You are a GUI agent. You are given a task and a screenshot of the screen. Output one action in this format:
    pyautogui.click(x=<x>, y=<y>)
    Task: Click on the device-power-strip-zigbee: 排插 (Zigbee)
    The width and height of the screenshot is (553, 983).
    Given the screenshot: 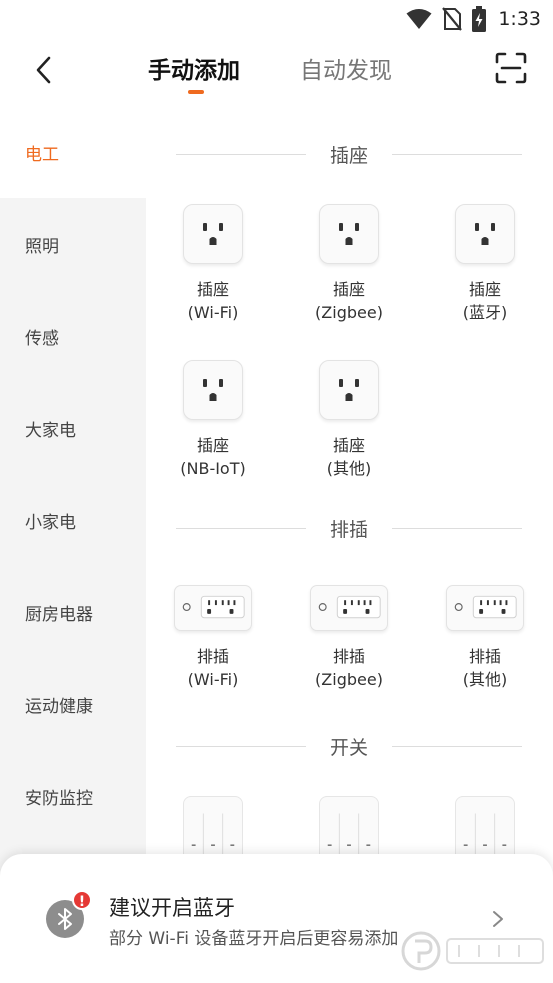 What is the action you would take?
    pyautogui.click(x=349, y=638)
    